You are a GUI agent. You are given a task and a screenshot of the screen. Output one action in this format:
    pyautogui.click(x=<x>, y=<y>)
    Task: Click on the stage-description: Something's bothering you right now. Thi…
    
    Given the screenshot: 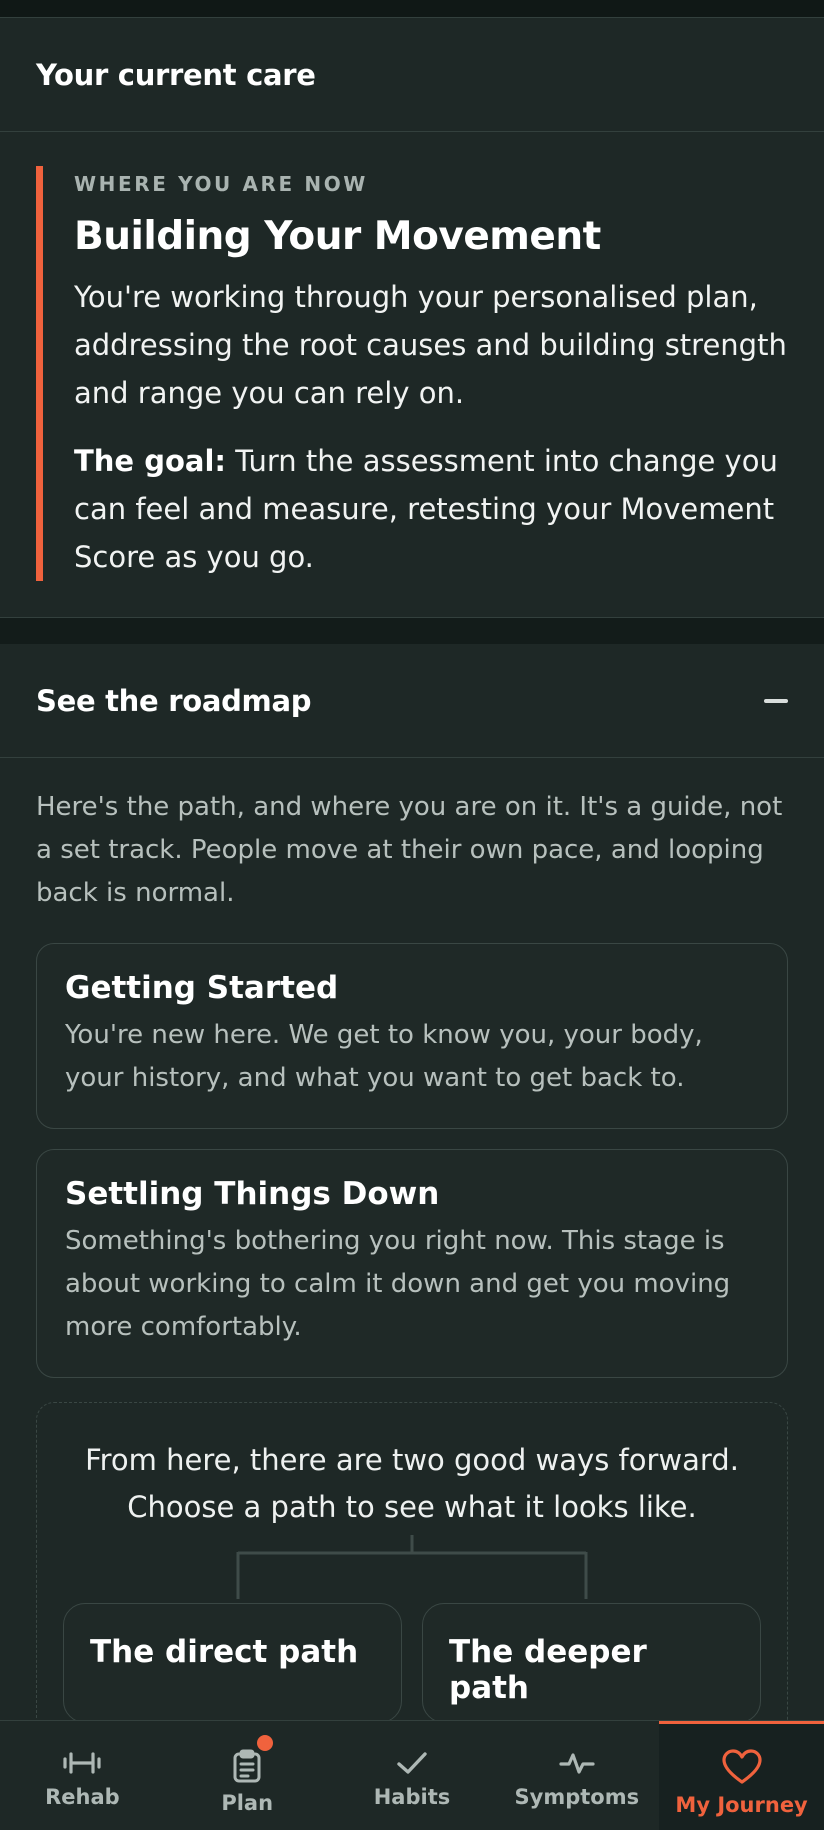 What is the action you would take?
    pyautogui.click(x=398, y=1284)
    